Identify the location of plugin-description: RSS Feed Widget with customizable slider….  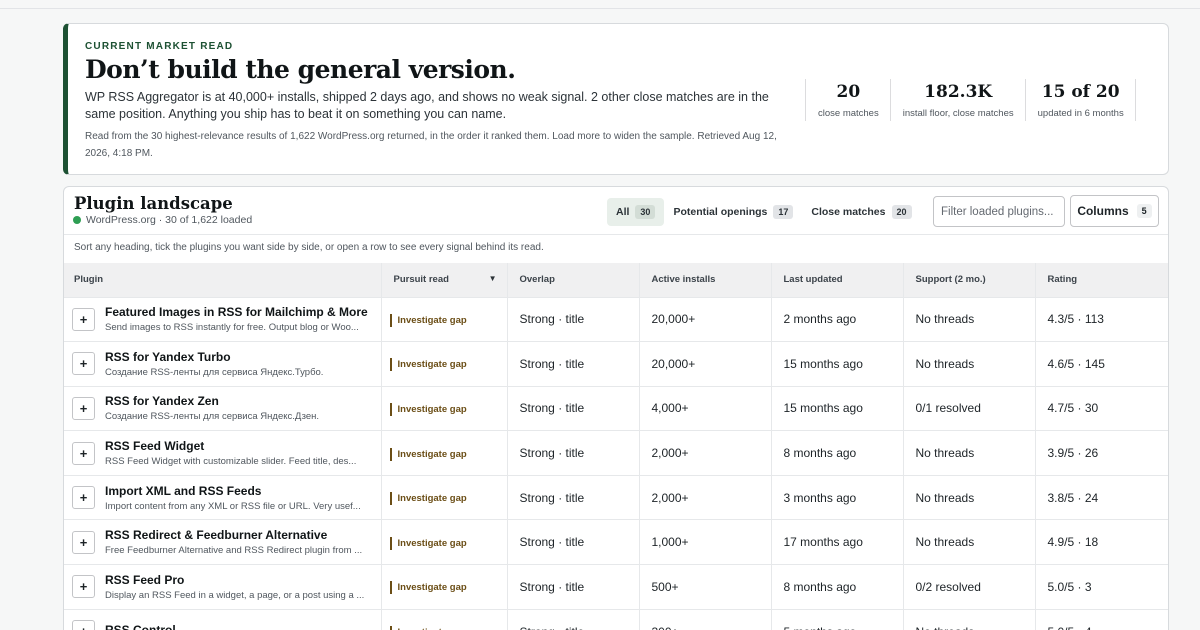
(231, 462).